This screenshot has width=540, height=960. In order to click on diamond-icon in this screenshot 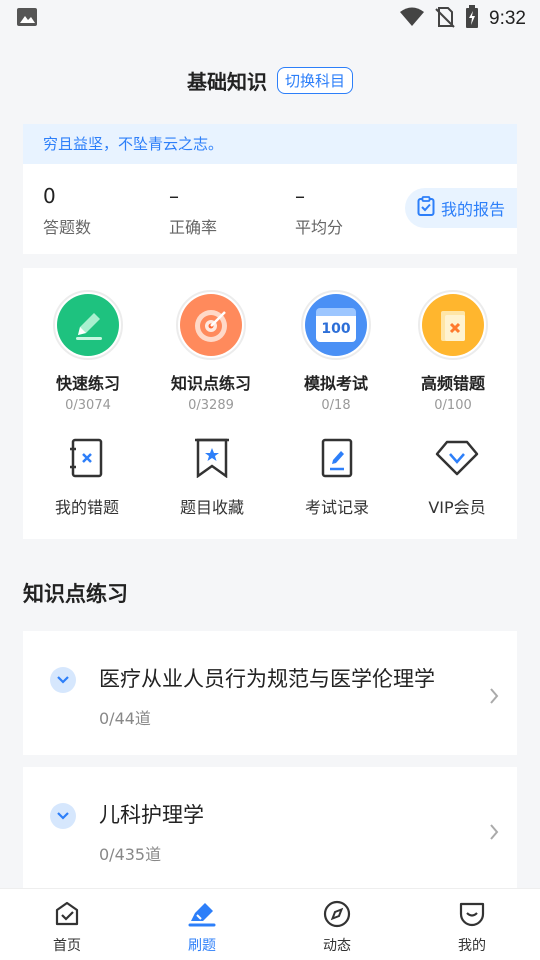, I will do `click(457, 458)`.